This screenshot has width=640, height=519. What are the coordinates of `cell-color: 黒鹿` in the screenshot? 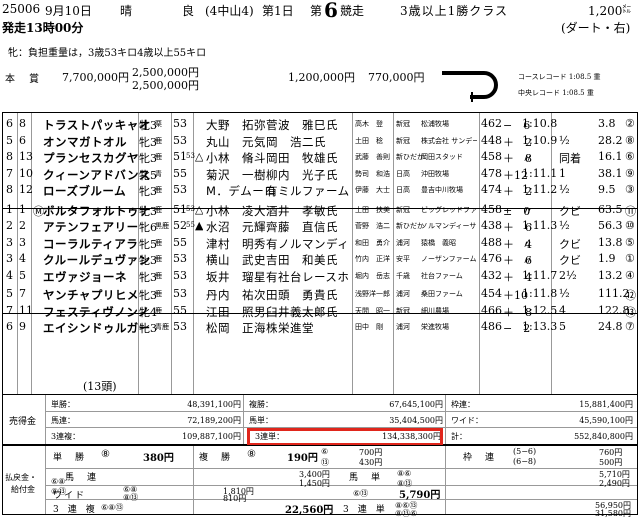 It's located at (162, 226).